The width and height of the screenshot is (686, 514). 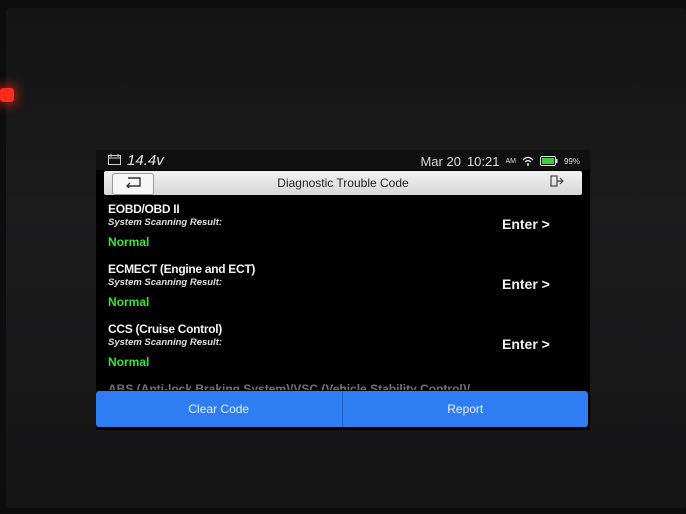 I want to click on status-right: Mar 20 10:21 AM 99%, so click(x=500, y=161).